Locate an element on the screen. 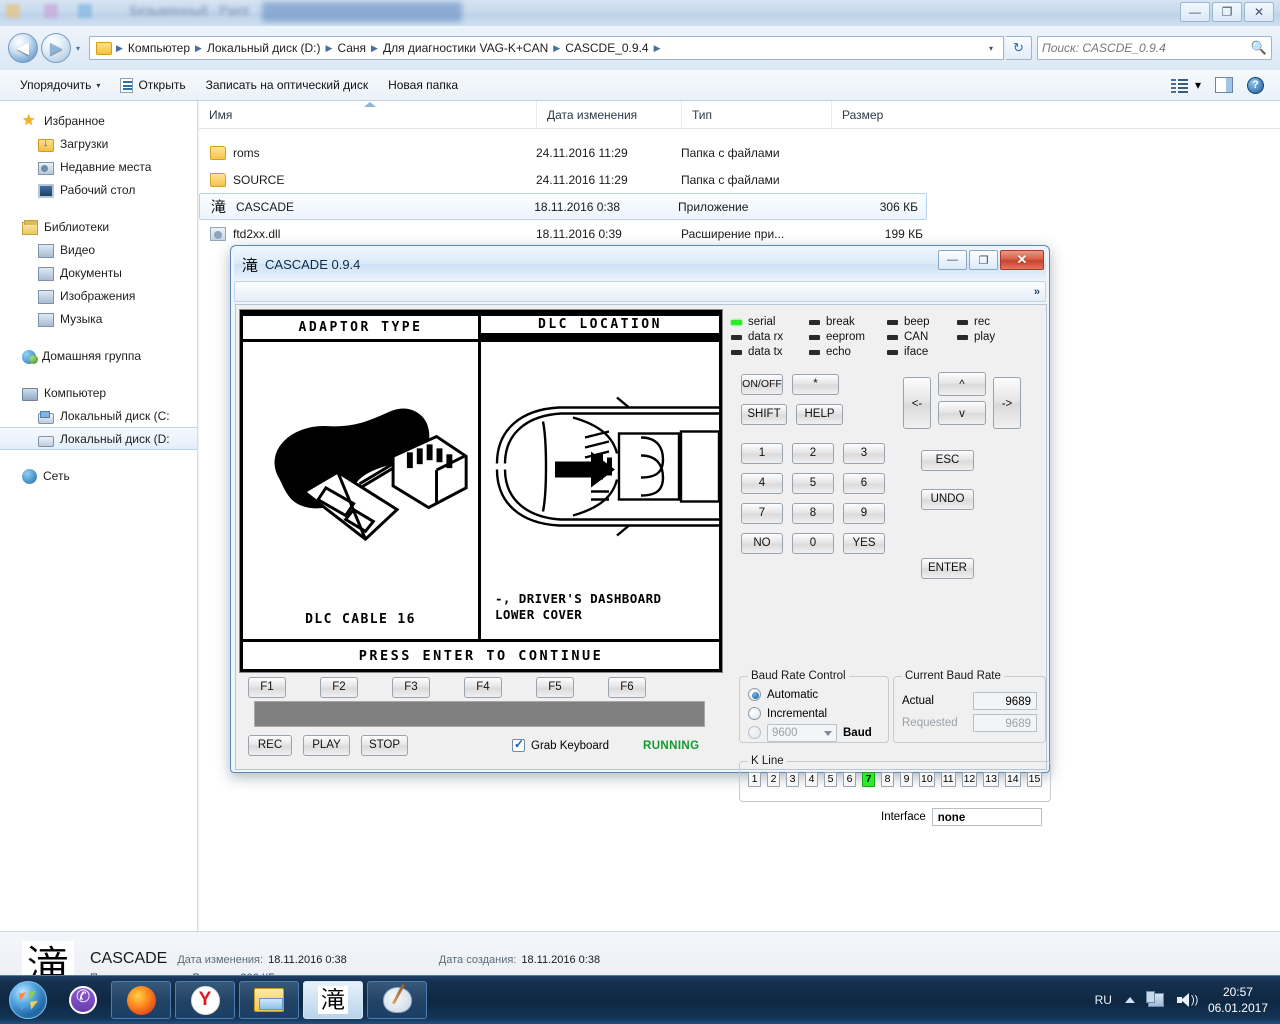  sidebar-item-network: Сеть is located at coordinates (98, 475).